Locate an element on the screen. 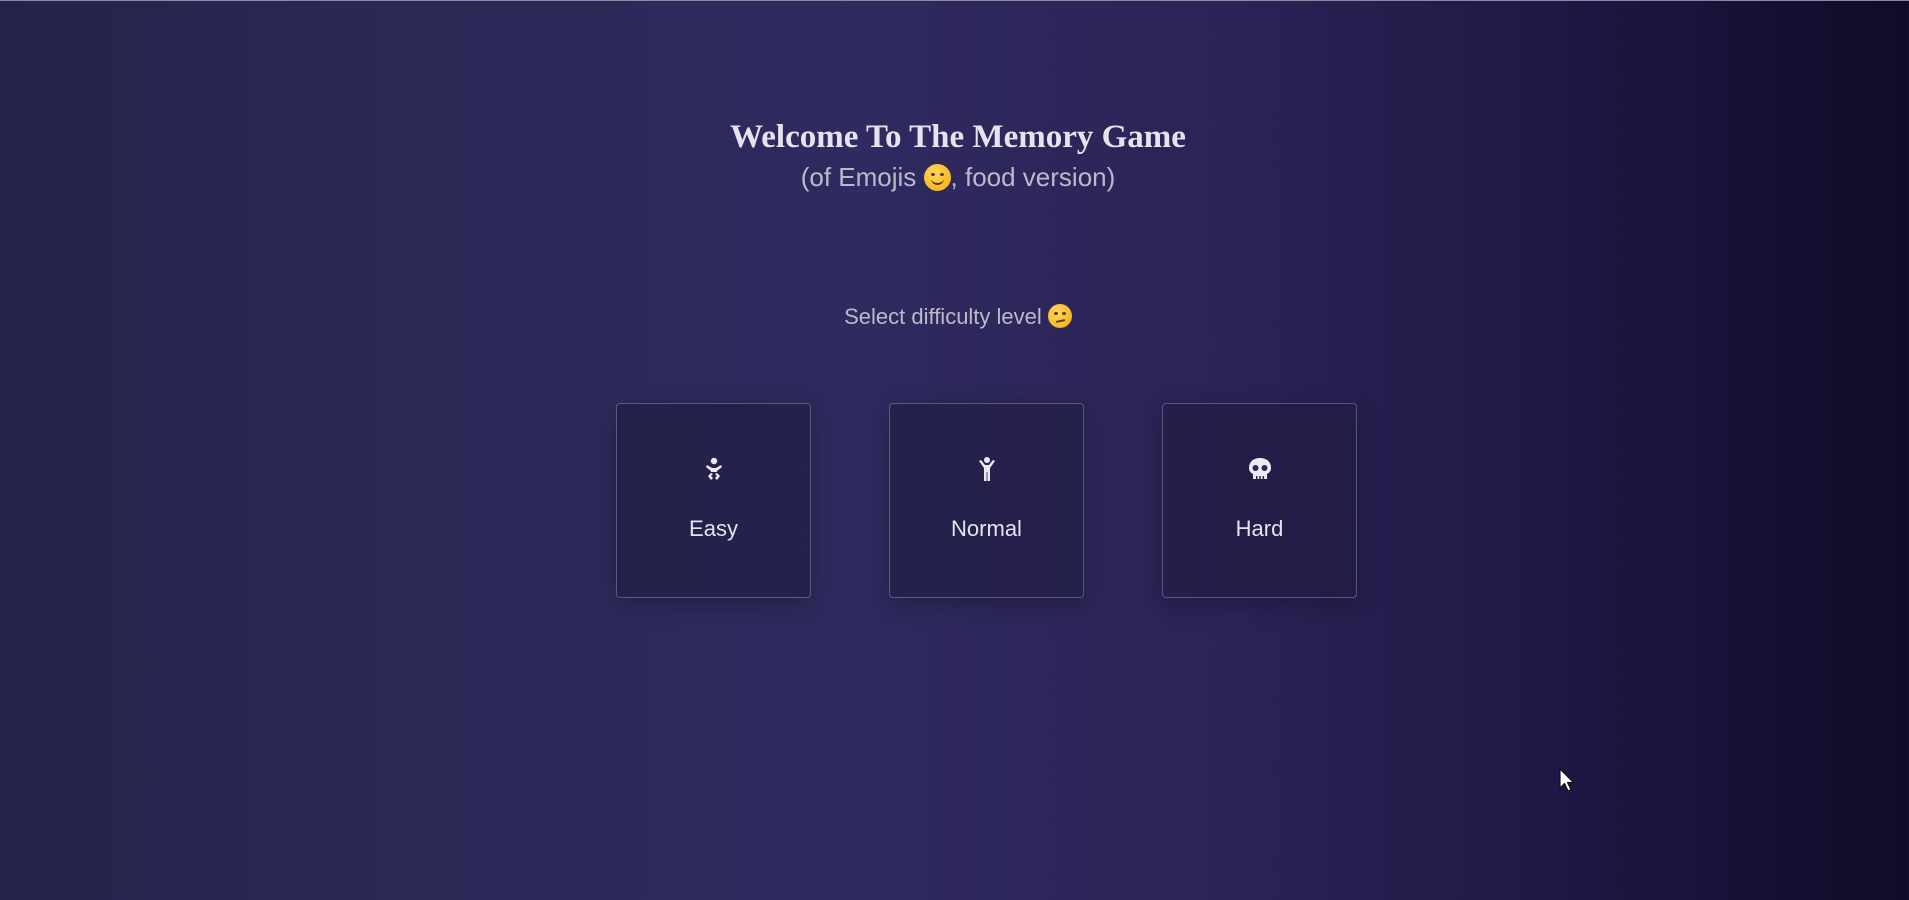 This screenshot has height=900, width=1909. smiling-face-emoji-icon is located at coordinates (937, 177).